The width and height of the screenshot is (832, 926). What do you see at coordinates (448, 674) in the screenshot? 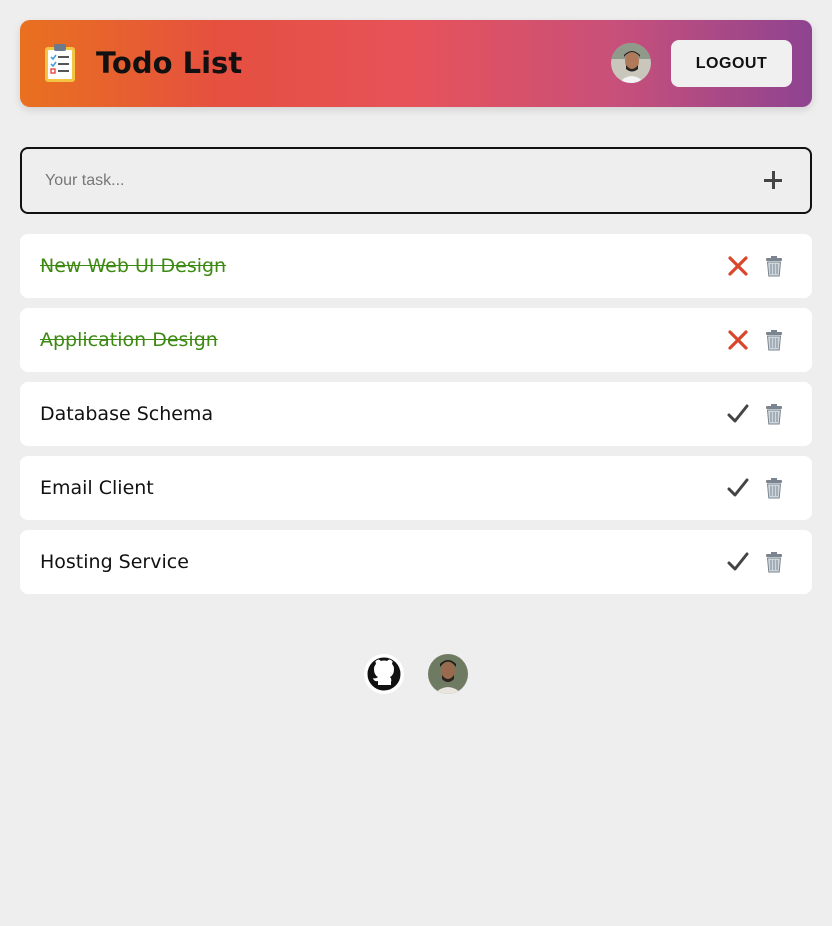
I see `author-avatar` at bounding box center [448, 674].